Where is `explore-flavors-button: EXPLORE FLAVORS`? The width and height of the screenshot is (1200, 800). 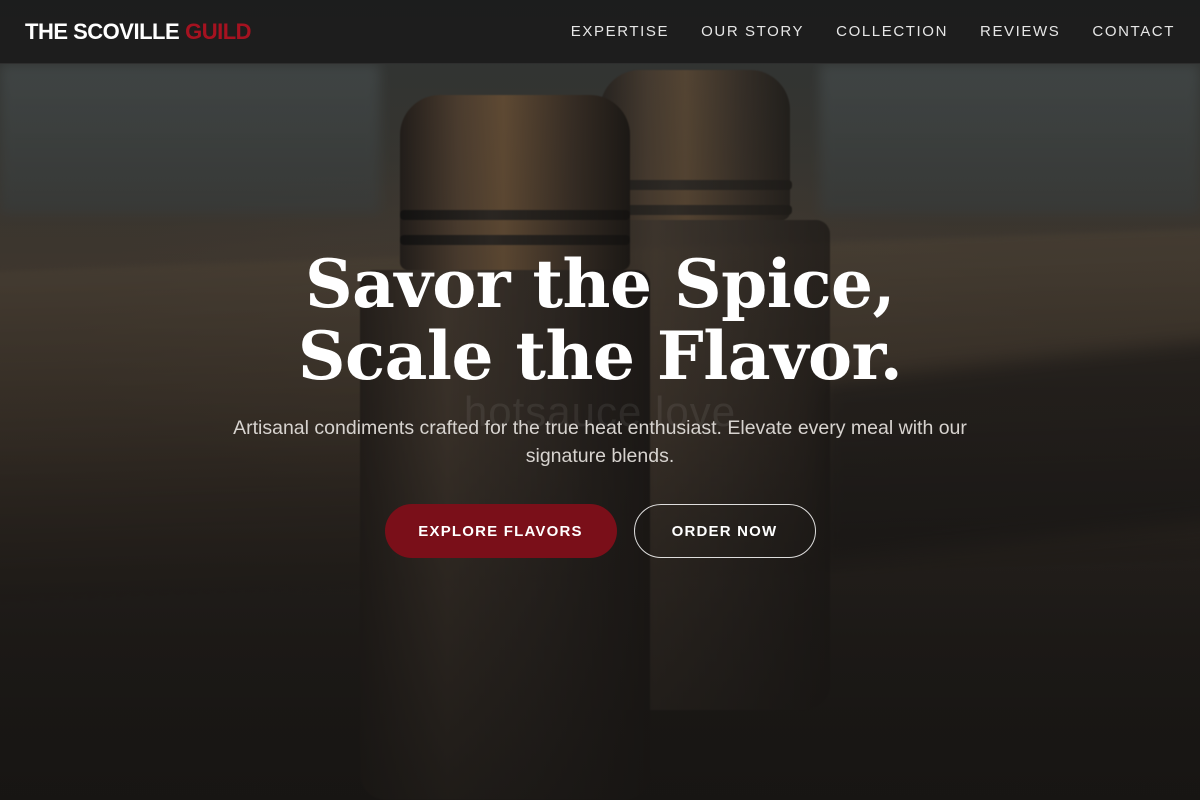 explore-flavors-button: EXPLORE FLAVORS is located at coordinates (500, 531).